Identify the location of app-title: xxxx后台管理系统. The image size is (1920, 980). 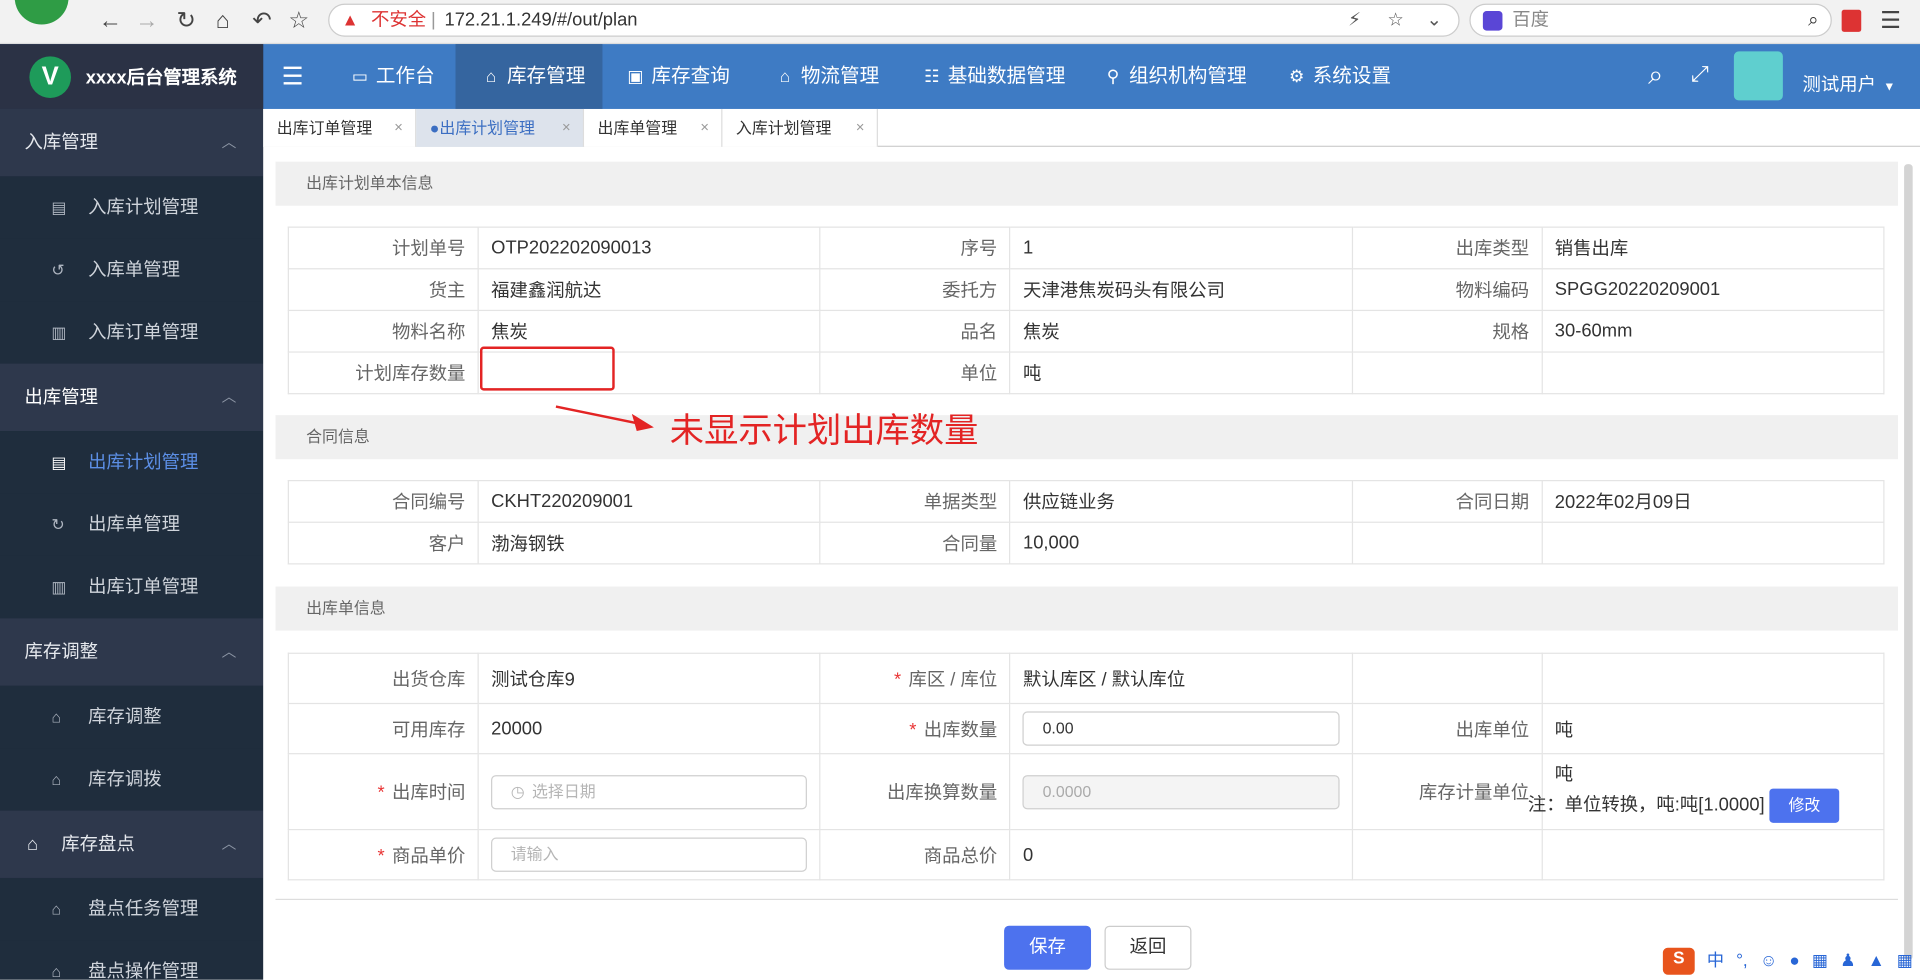
(161, 78).